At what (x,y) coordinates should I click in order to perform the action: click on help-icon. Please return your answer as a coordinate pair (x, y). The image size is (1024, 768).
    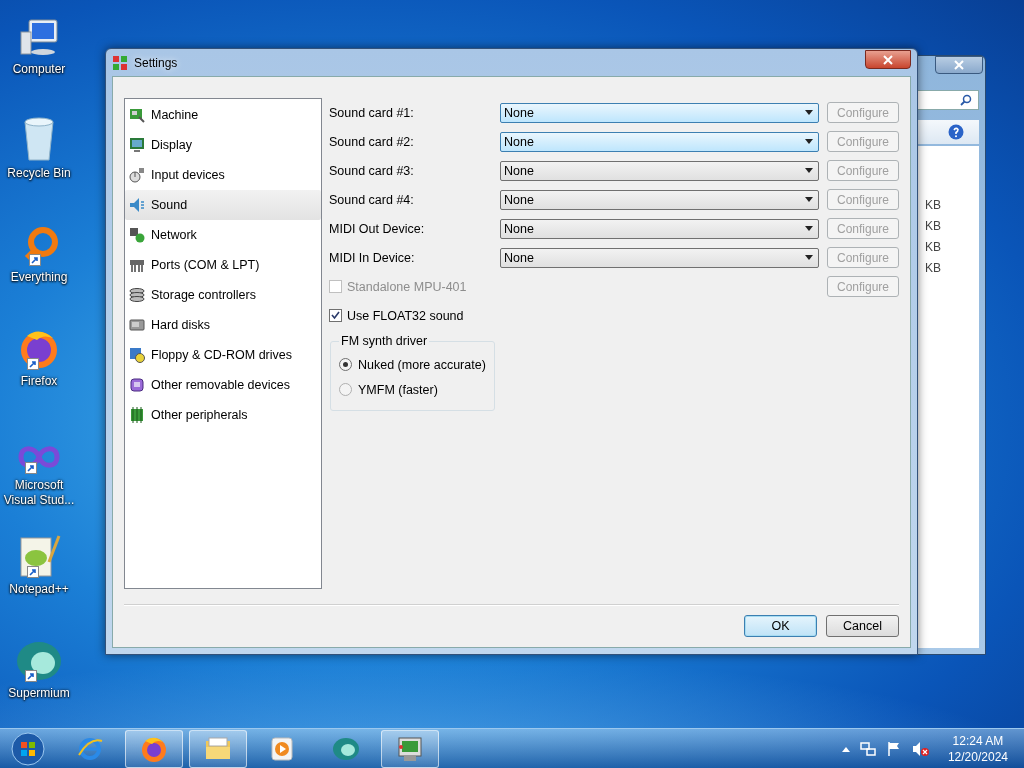
    Looking at the image, I should click on (956, 132).